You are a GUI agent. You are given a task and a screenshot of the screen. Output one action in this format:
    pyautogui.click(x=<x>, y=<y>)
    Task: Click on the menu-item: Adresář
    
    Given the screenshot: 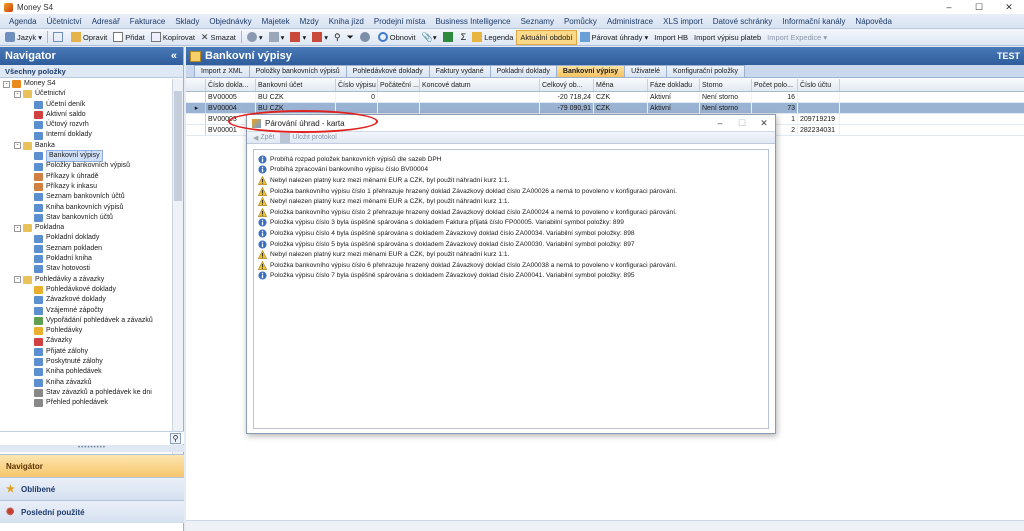 What is the action you would take?
    pyautogui.click(x=106, y=21)
    